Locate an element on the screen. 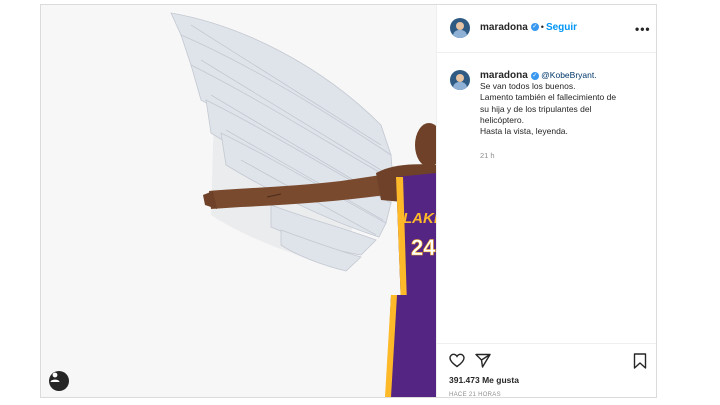  caption-avatar is located at coordinates (460, 80).